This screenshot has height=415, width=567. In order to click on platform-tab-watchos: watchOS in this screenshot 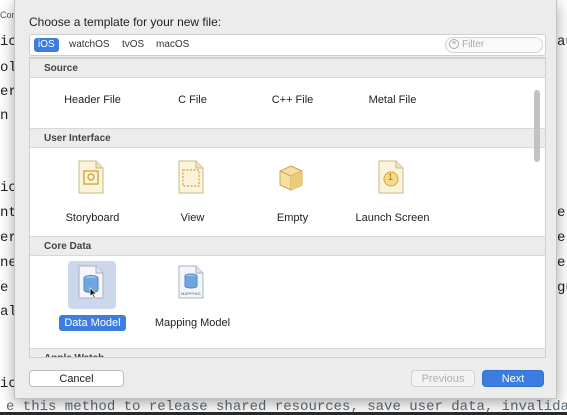, I will do `click(89, 45)`.